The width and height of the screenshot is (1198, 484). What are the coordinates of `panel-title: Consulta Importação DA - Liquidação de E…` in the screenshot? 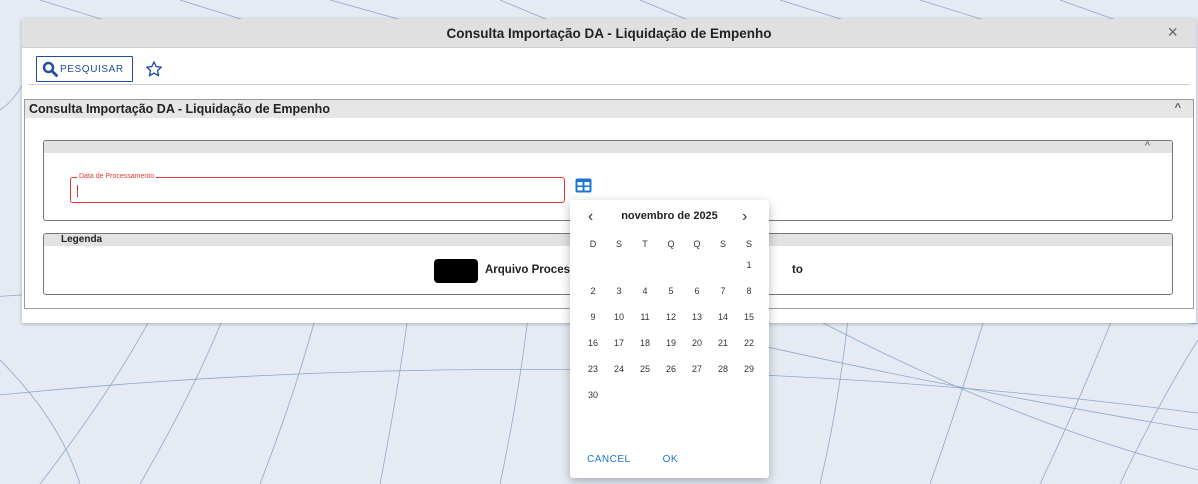 It's located at (179, 109).